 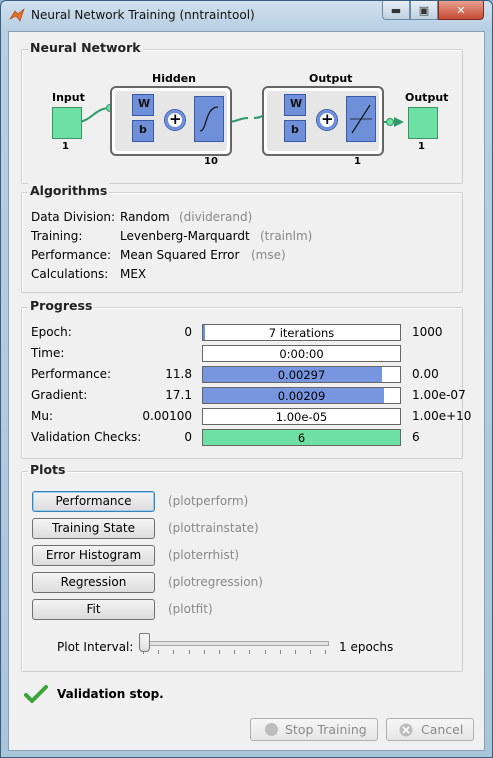 What do you see at coordinates (178, 374) in the screenshot?
I see `progress-row-start: 11.8` at bounding box center [178, 374].